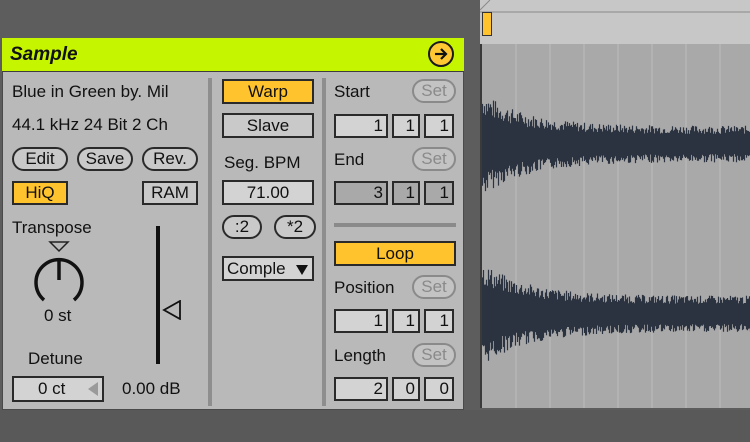 The image size is (750, 442). I want to click on detune-value: 0 ct, so click(52, 388).